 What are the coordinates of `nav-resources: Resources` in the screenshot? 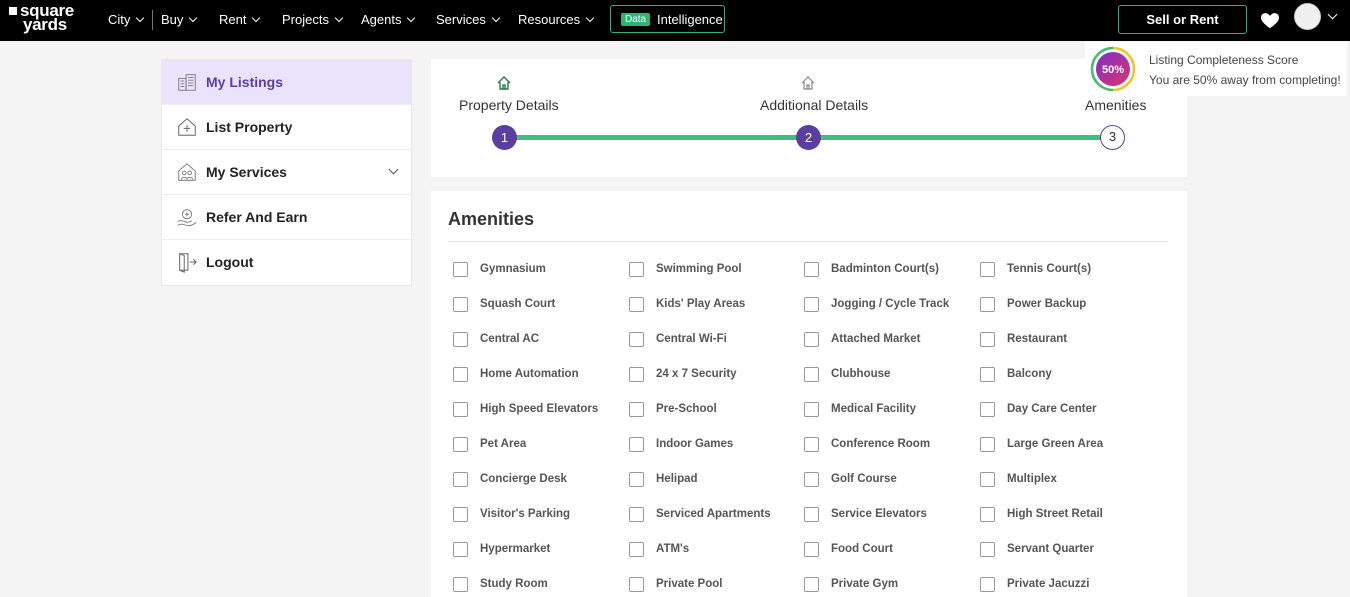 It's located at (556, 19).